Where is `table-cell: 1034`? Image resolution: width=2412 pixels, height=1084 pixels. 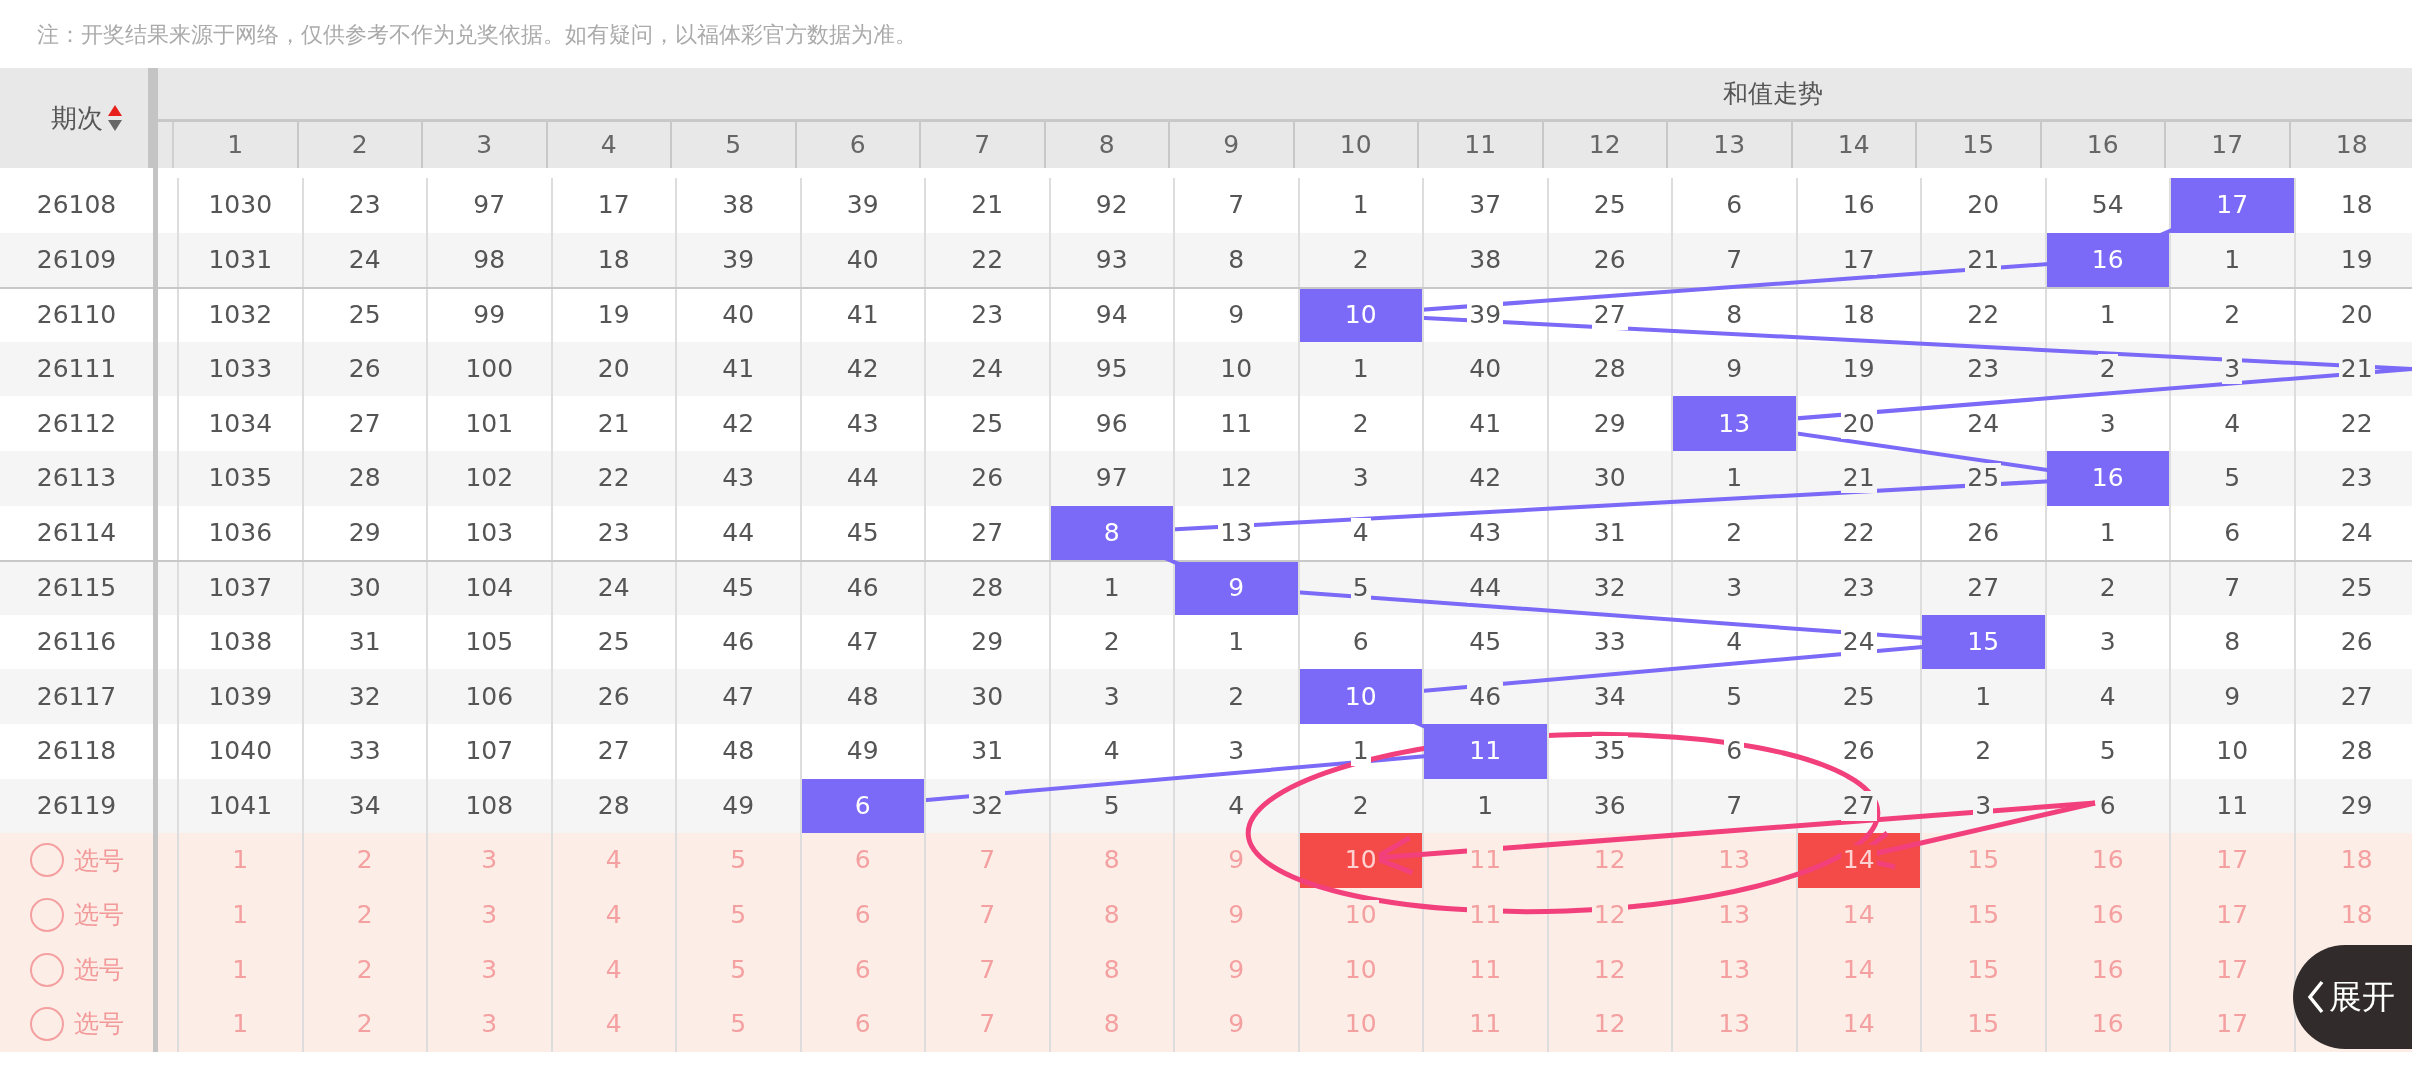 table-cell: 1034 is located at coordinates (241, 423).